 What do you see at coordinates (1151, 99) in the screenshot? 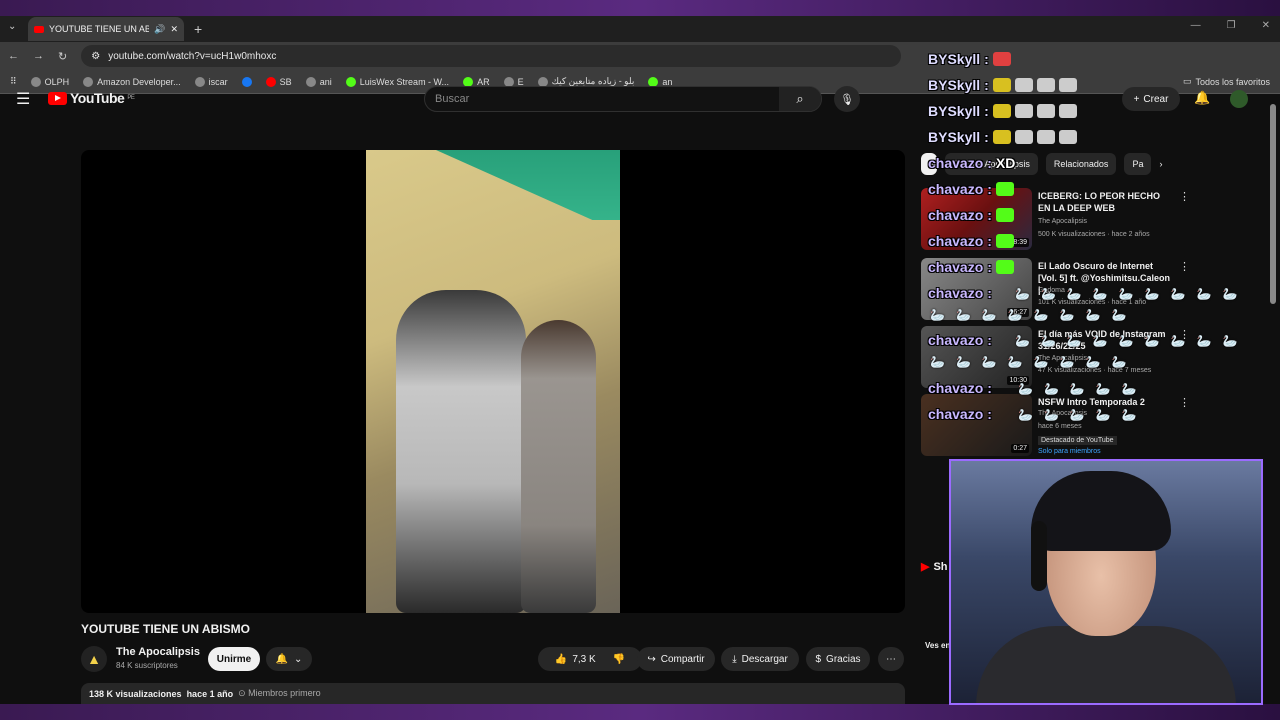
I see `create-button: + Crear` at bounding box center [1151, 99].